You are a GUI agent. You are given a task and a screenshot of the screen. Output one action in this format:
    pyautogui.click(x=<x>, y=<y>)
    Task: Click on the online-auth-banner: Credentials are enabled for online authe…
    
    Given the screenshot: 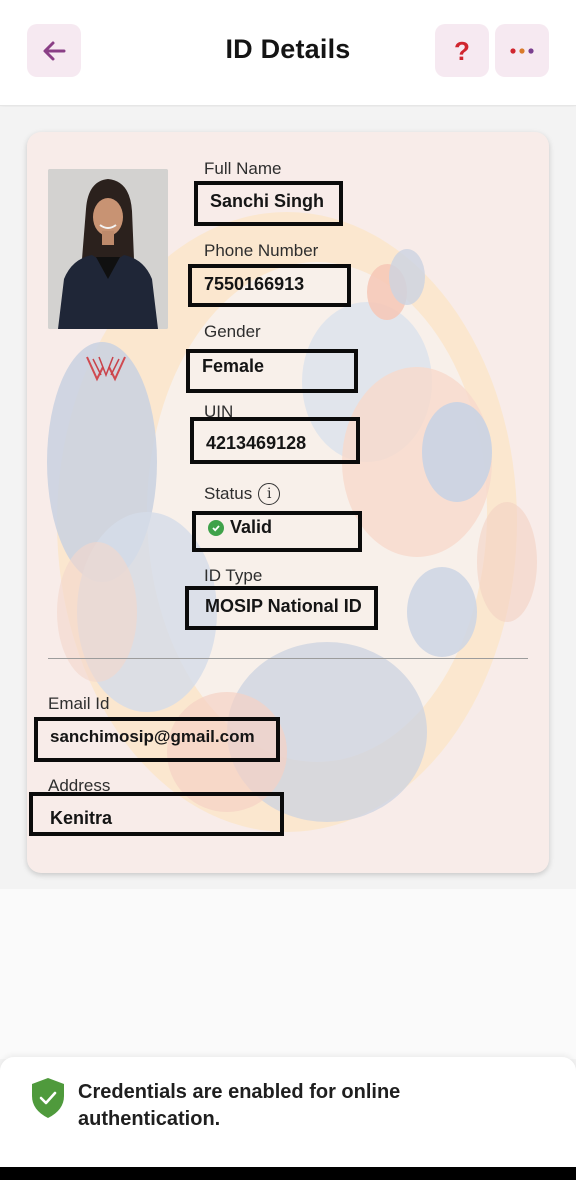 What is the action you would take?
    pyautogui.click(x=288, y=1112)
    